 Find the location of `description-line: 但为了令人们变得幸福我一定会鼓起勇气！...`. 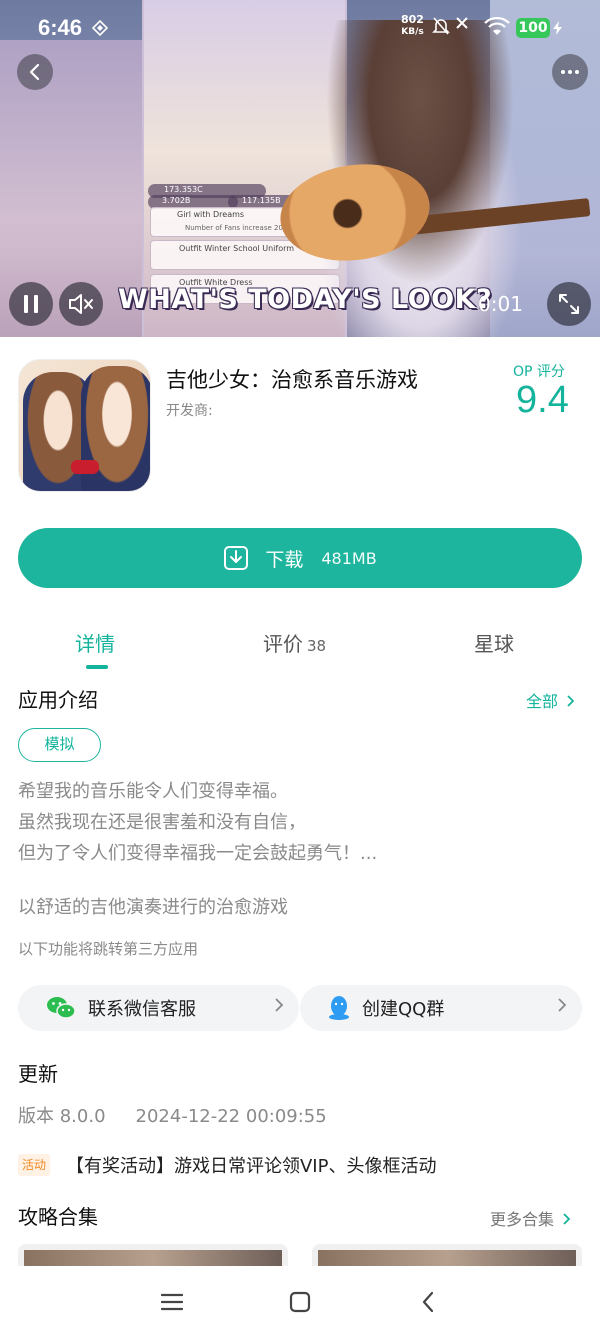

description-line: 但为了令人们变得幸福我一定会鼓起勇气！... is located at coordinates (198, 853).